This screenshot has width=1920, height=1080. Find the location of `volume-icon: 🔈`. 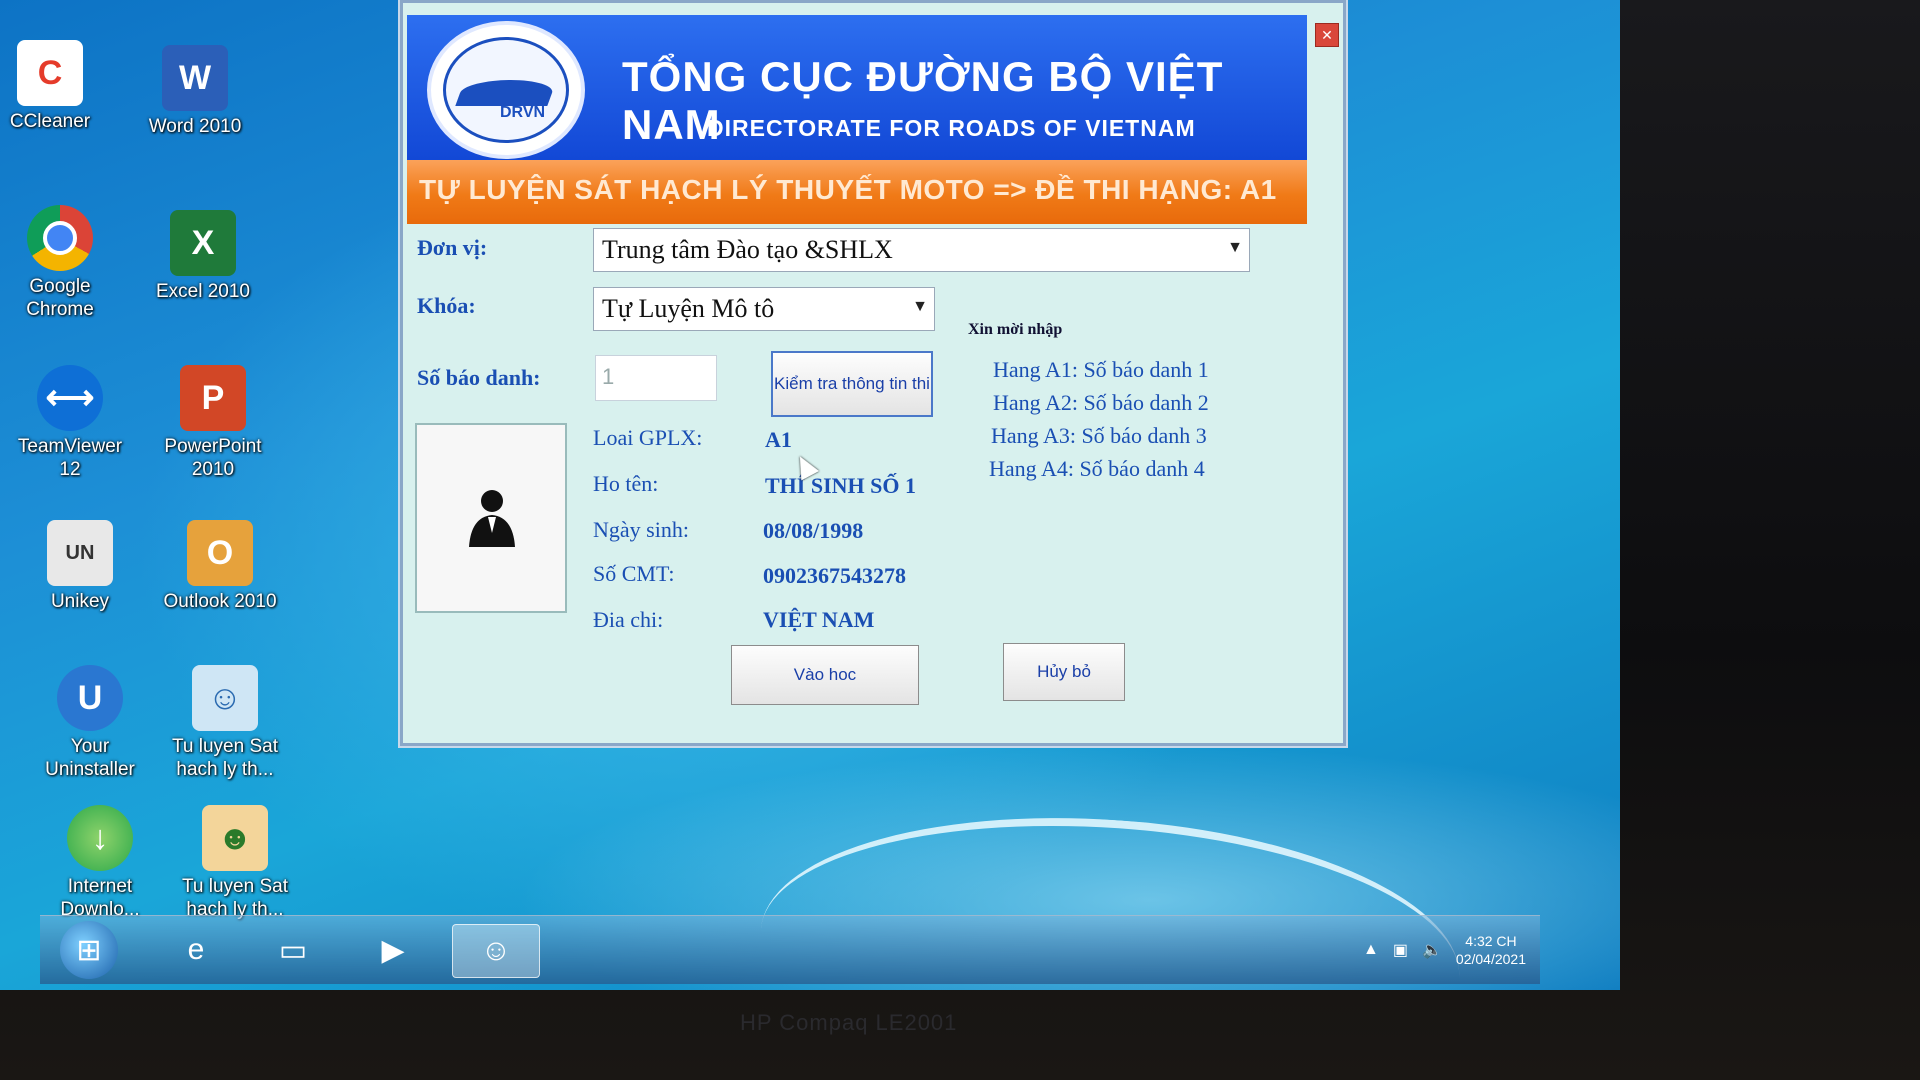

volume-icon: 🔈 is located at coordinates (1432, 950).